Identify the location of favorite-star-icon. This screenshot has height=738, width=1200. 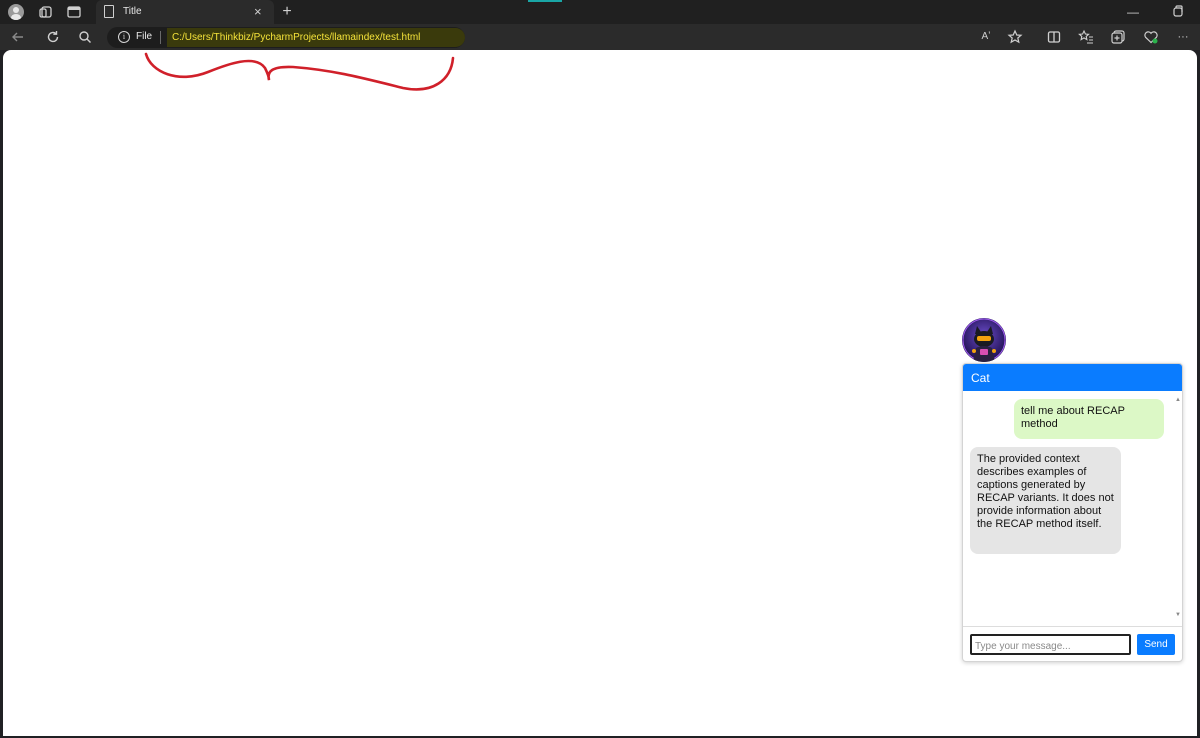
(1015, 37).